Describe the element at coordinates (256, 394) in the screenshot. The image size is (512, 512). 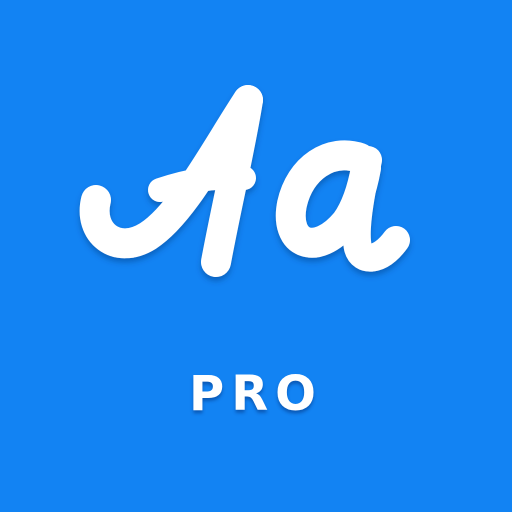
I see `pro-badge: PRO` at that location.